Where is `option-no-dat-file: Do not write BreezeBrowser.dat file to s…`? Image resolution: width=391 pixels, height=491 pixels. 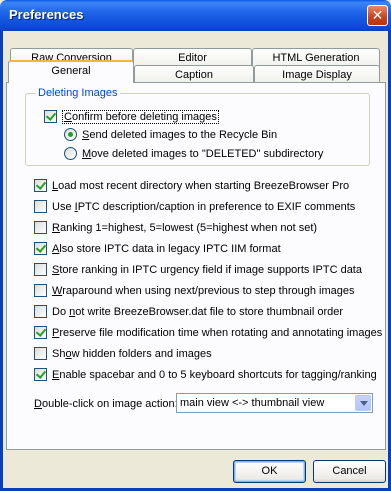
option-no-dat-file: Do not write BreezeBrowser.dat file to s… is located at coordinates (188, 311).